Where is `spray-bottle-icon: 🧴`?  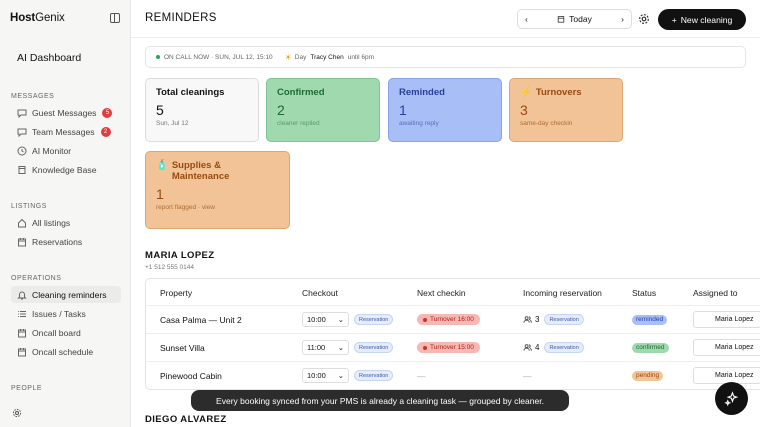
spray-bottle-icon: 🧴 is located at coordinates (162, 165).